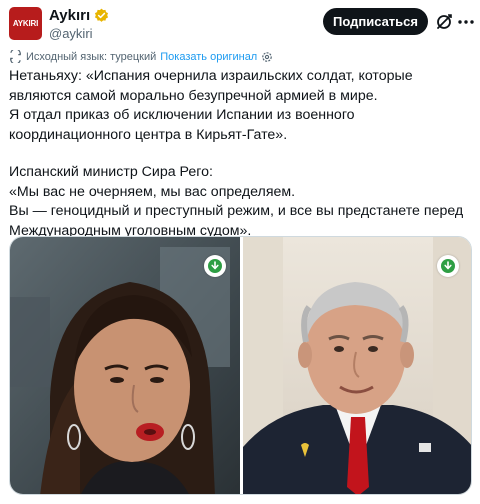  I want to click on subscribe-button: Подписаться, so click(375, 21).